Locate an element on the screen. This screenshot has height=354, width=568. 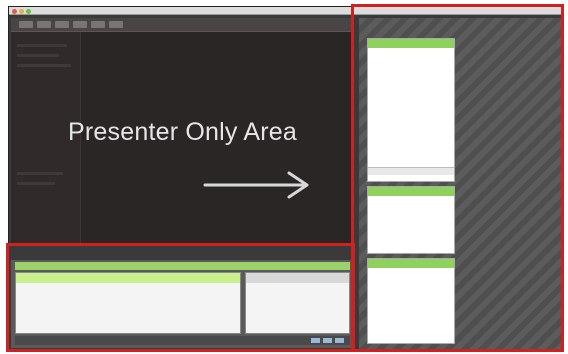
presenter-only-label: Presenter Only Area is located at coordinates (182, 132).